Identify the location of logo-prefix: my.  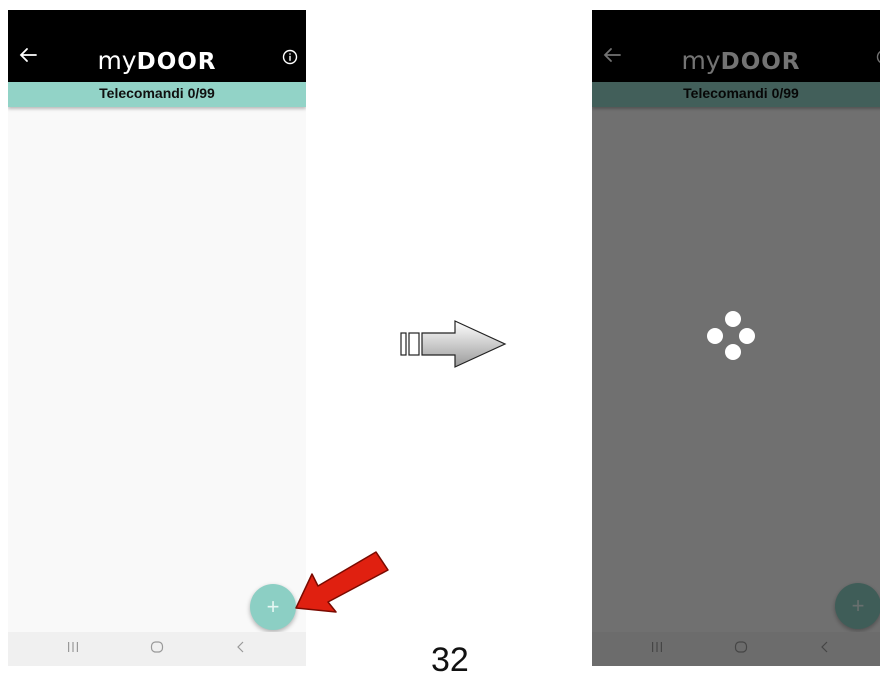
(116, 60).